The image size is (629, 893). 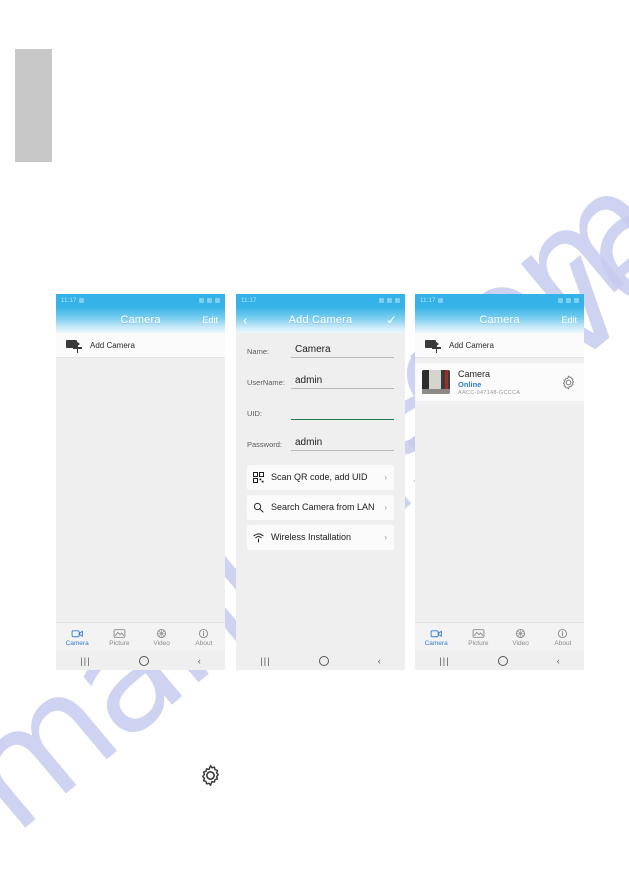 I want to click on wireless-installation-button: Wireless Installation ›, so click(x=320, y=537).